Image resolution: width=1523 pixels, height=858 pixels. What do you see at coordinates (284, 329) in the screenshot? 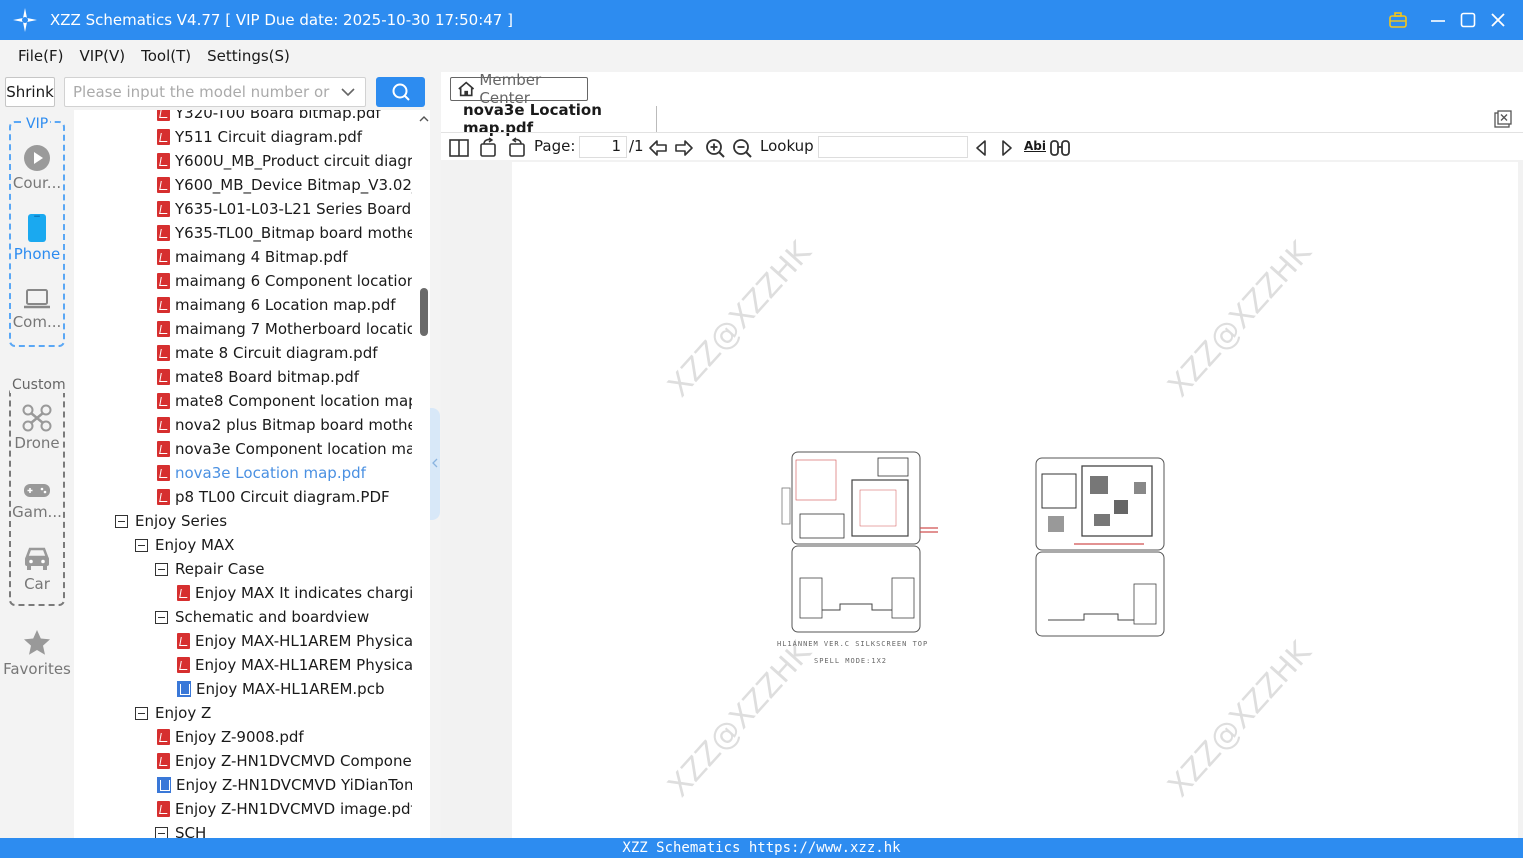
I see `tree-file: maimang 7 Motherboard location` at bounding box center [284, 329].